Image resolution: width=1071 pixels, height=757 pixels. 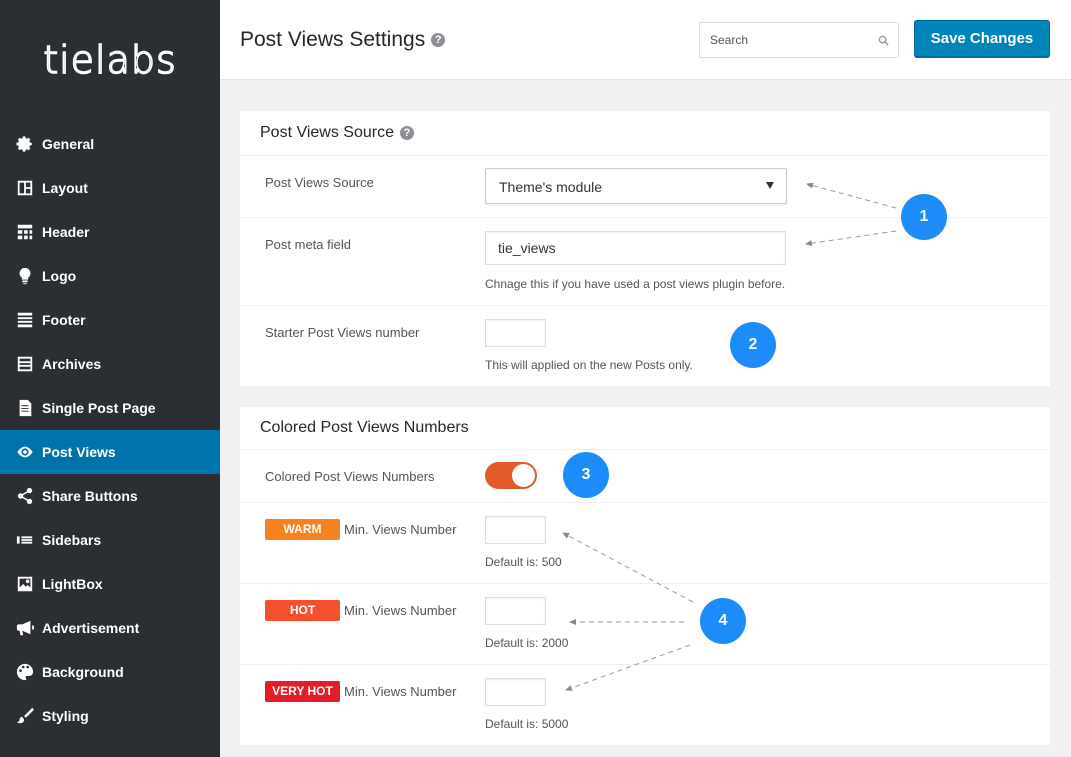 I want to click on brush-icon, so click(x=25, y=716).